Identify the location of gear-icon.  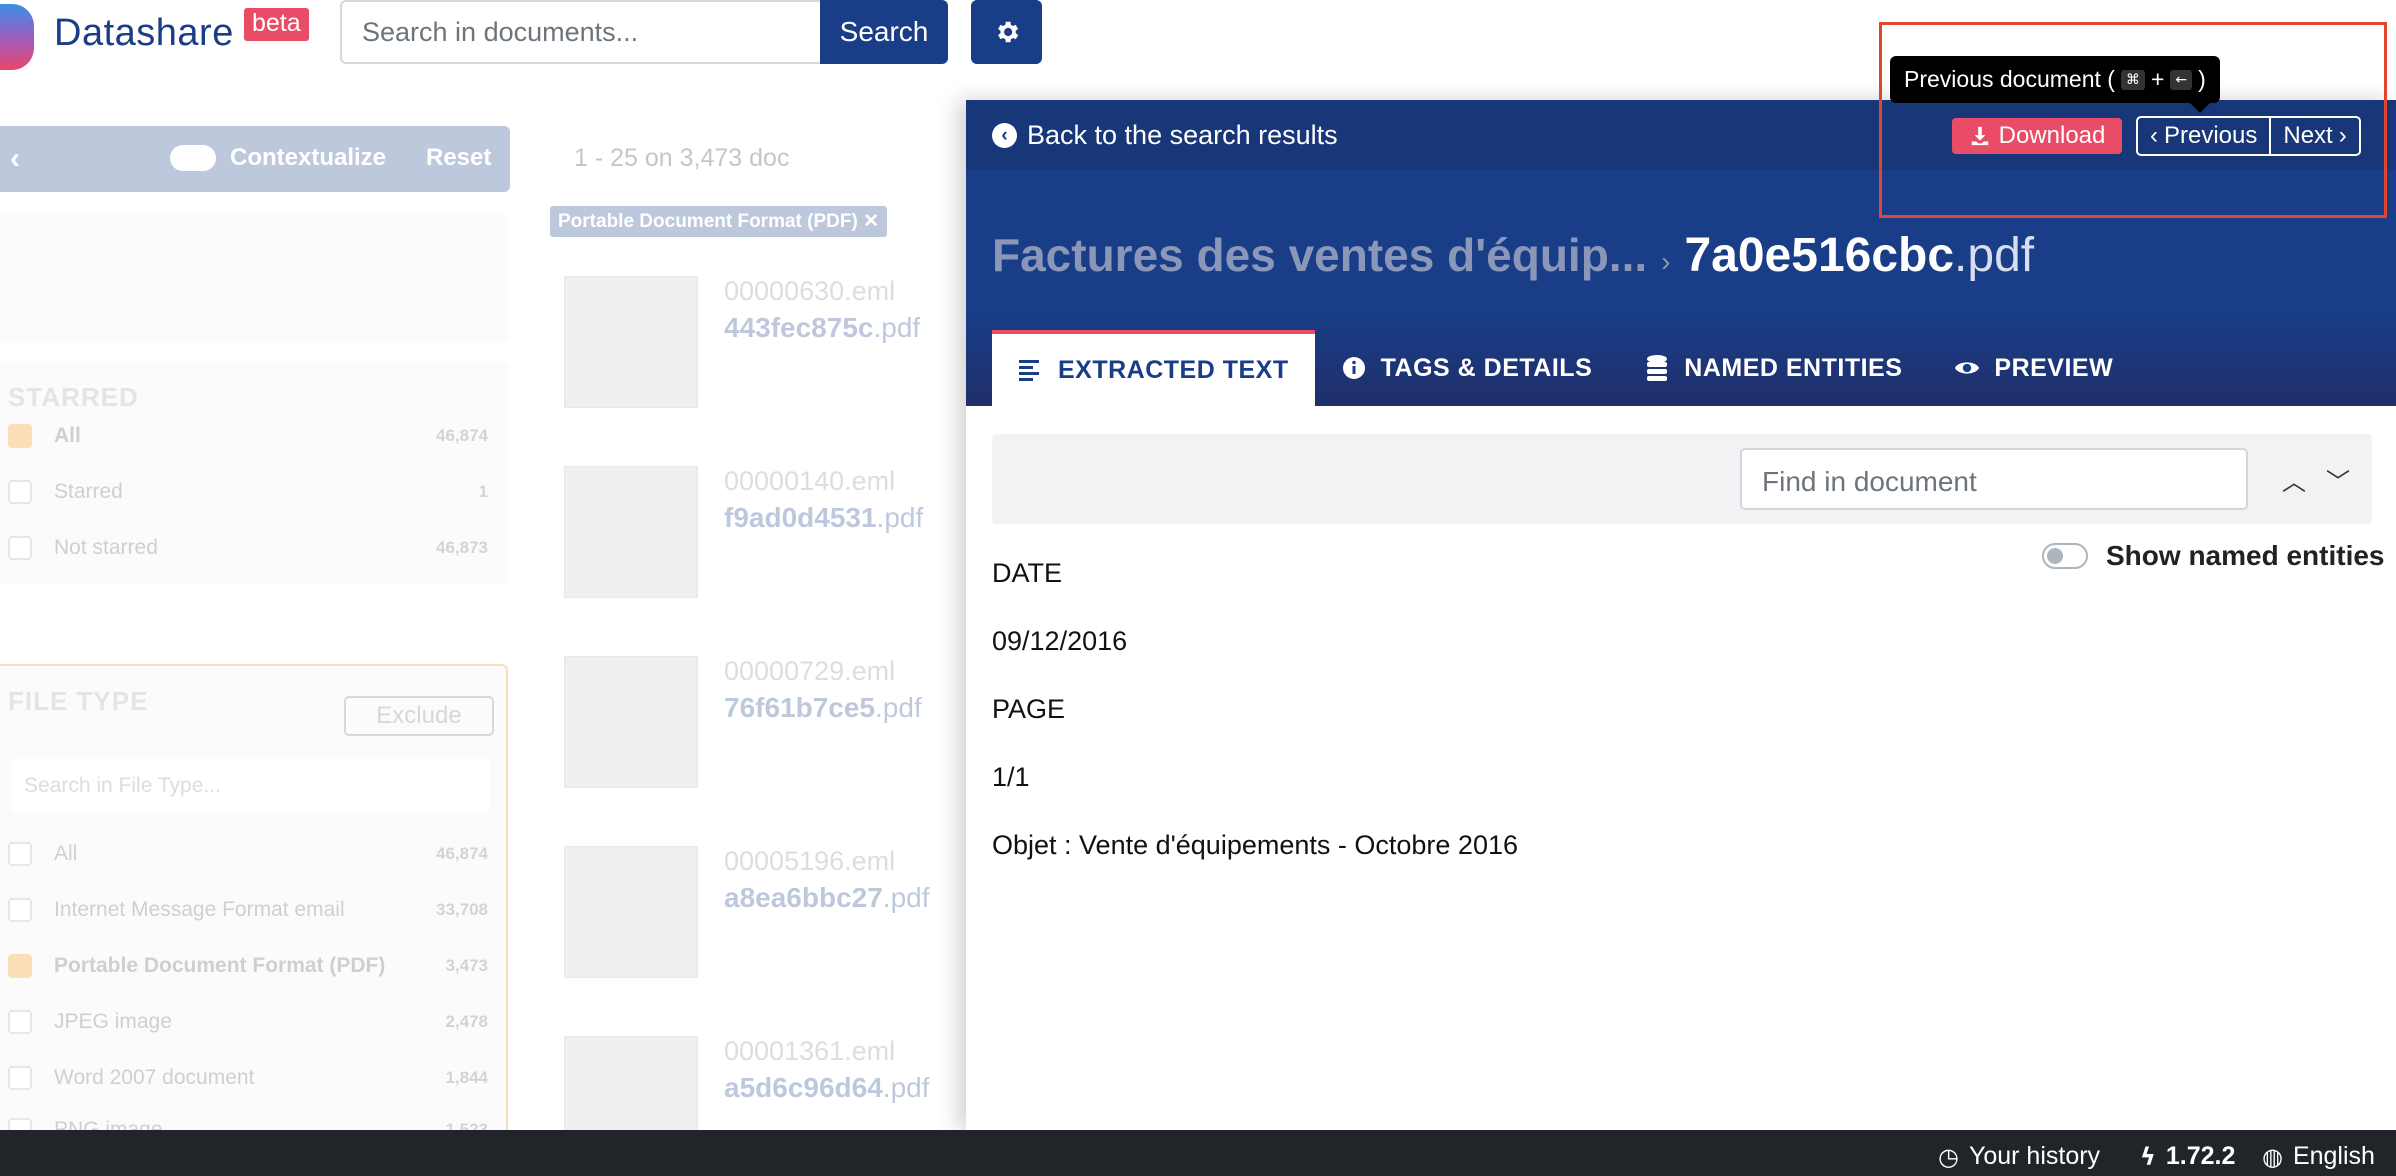
(1007, 32).